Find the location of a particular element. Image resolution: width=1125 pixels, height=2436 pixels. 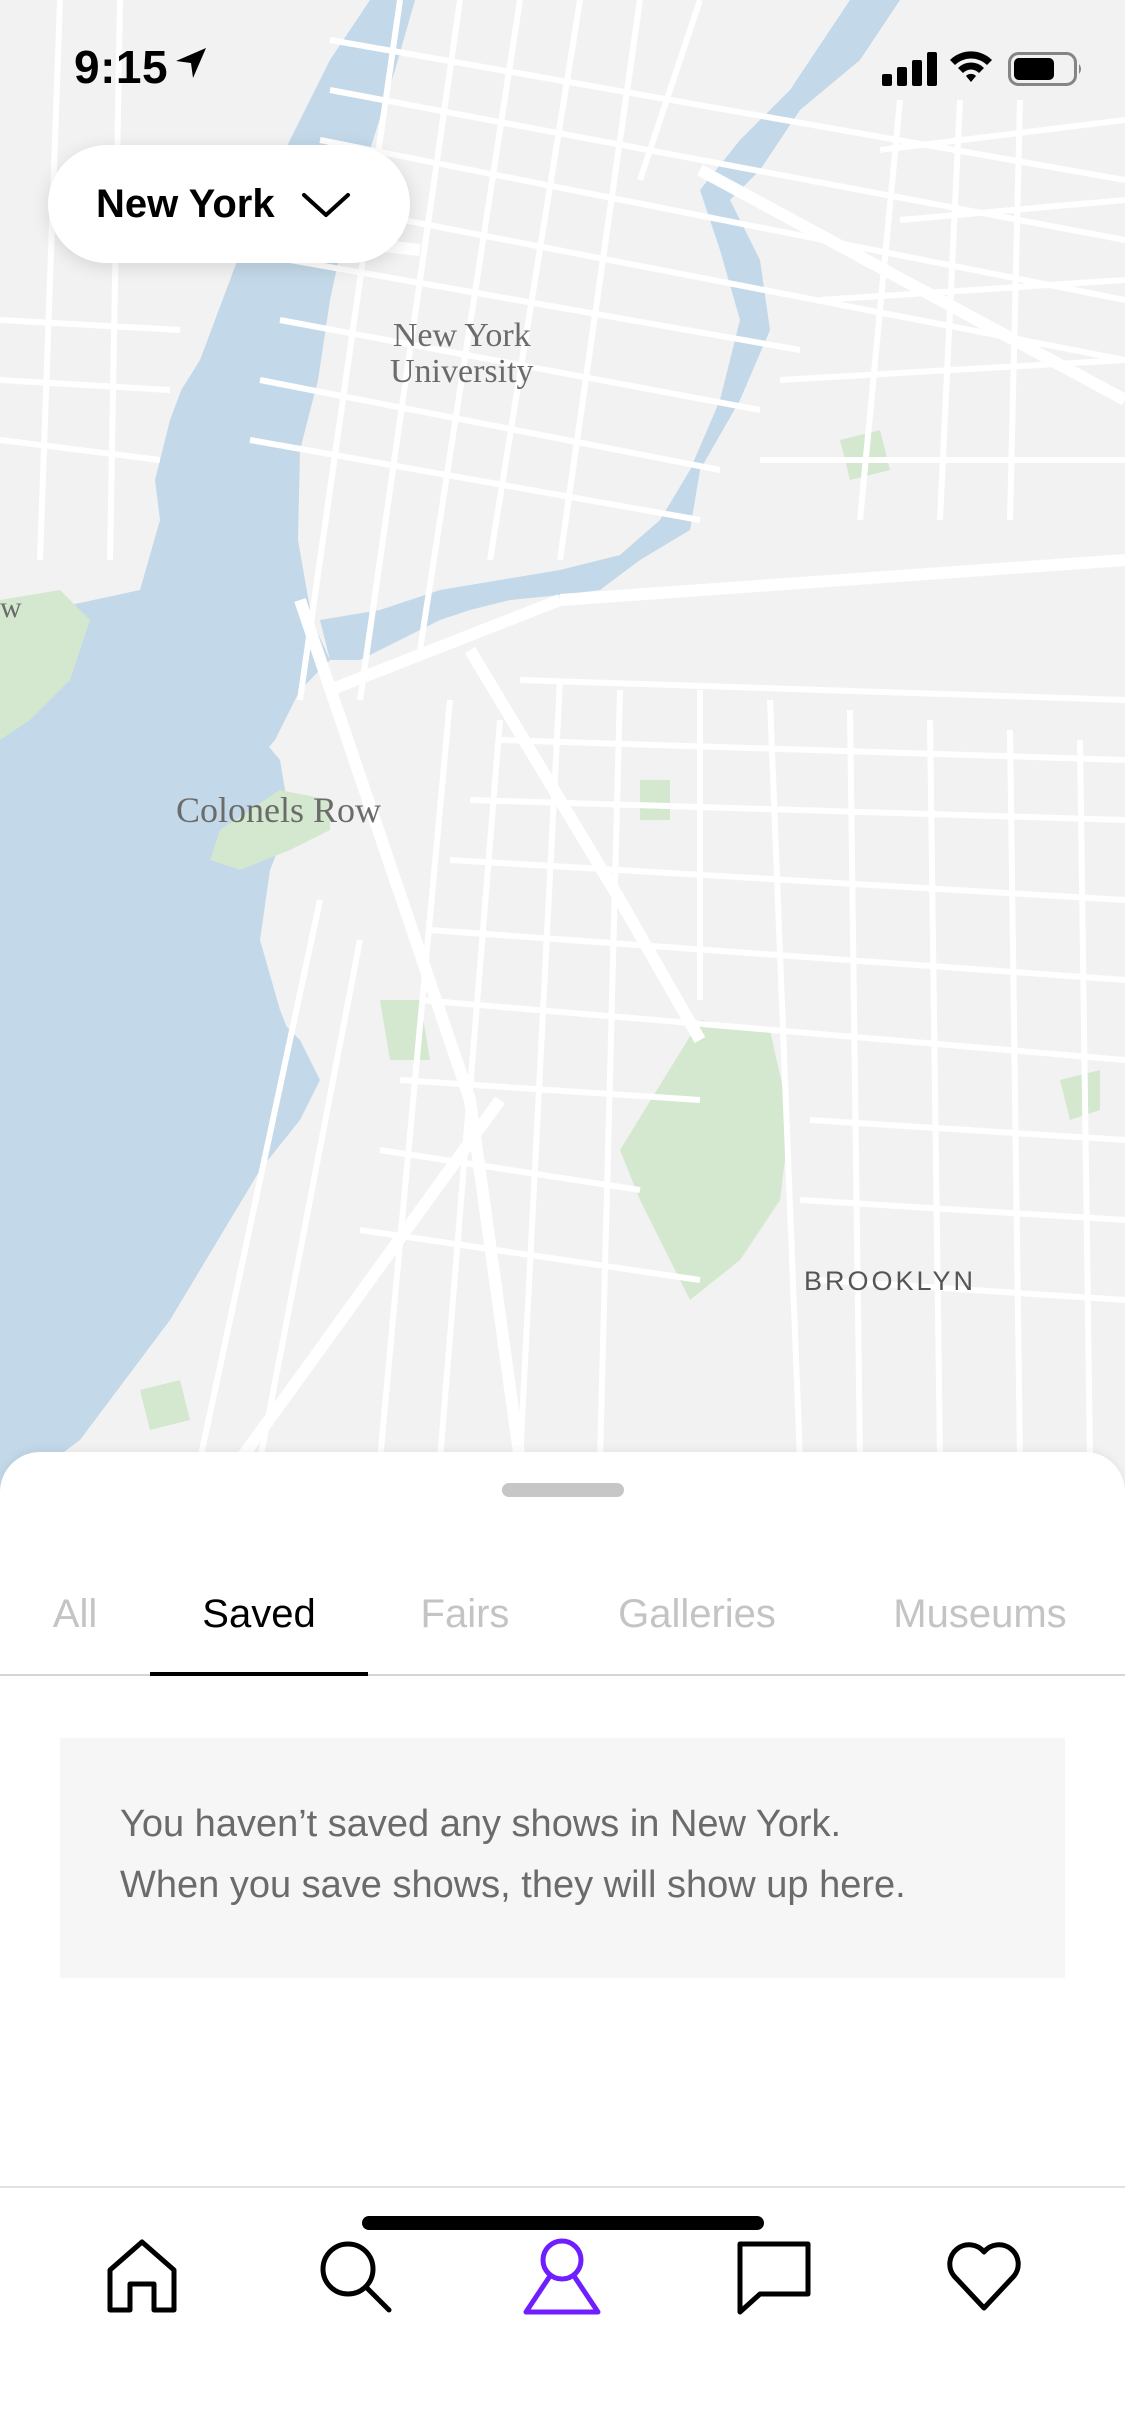

city-name: New York is located at coordinates (185, 203).